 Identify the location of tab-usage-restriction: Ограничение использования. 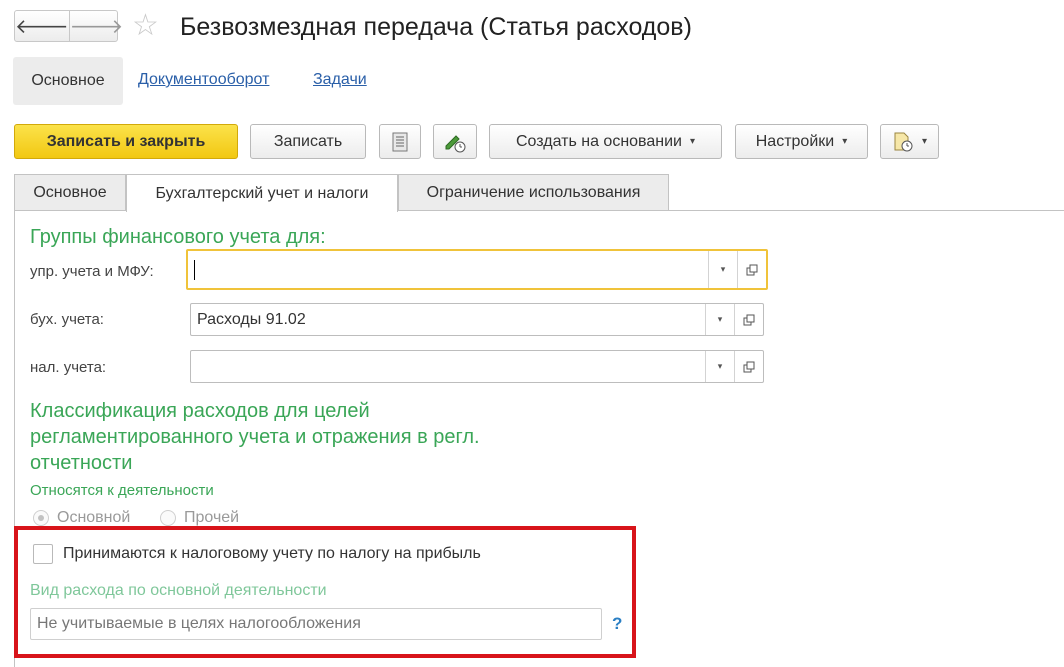
(533, 192).